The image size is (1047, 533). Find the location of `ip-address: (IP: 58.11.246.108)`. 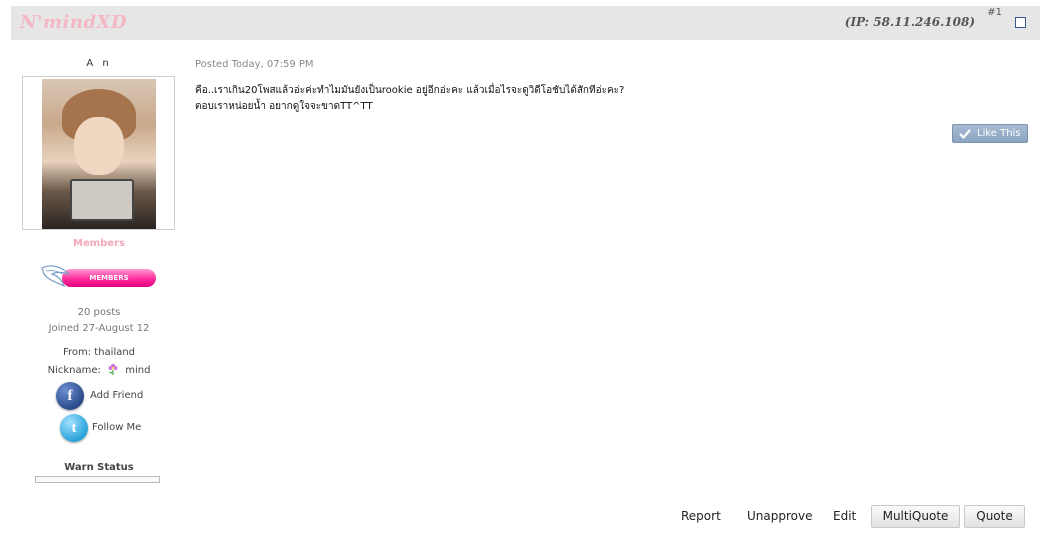

ip-address: (IP: 58.11.246.108) is located at coordinates (909, 22).